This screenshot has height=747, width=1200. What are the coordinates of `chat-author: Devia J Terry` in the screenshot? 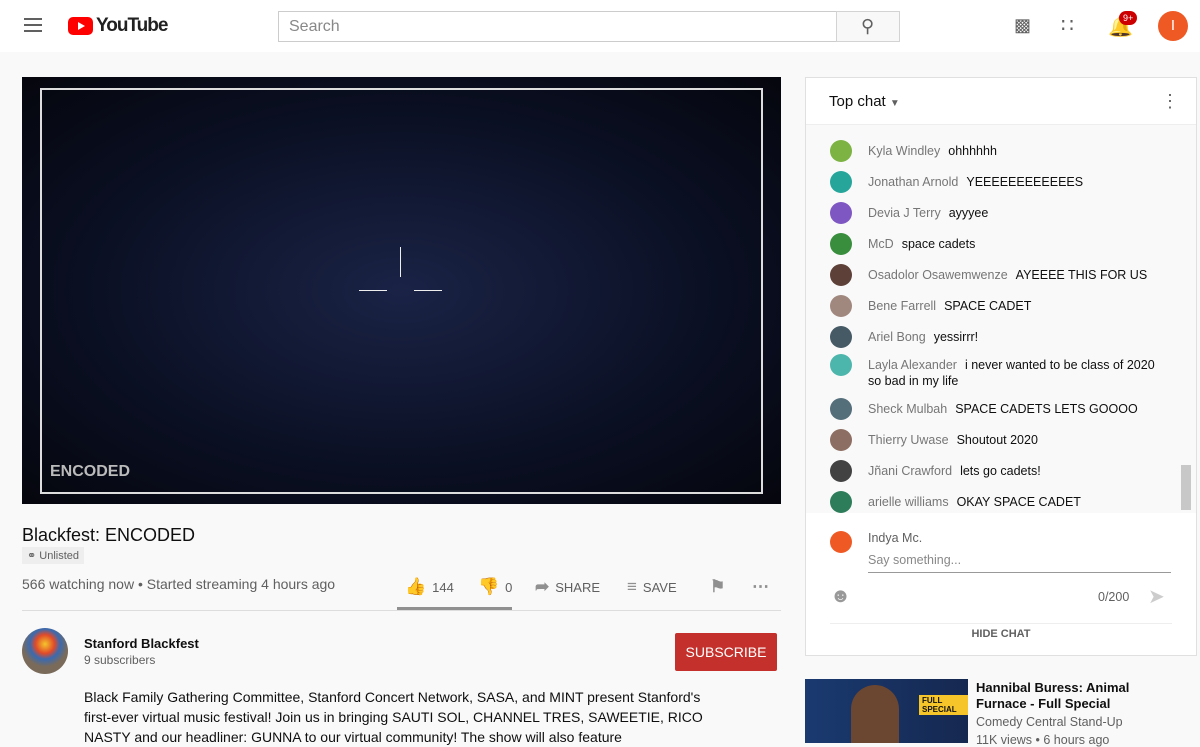 It's located at (904, 213).